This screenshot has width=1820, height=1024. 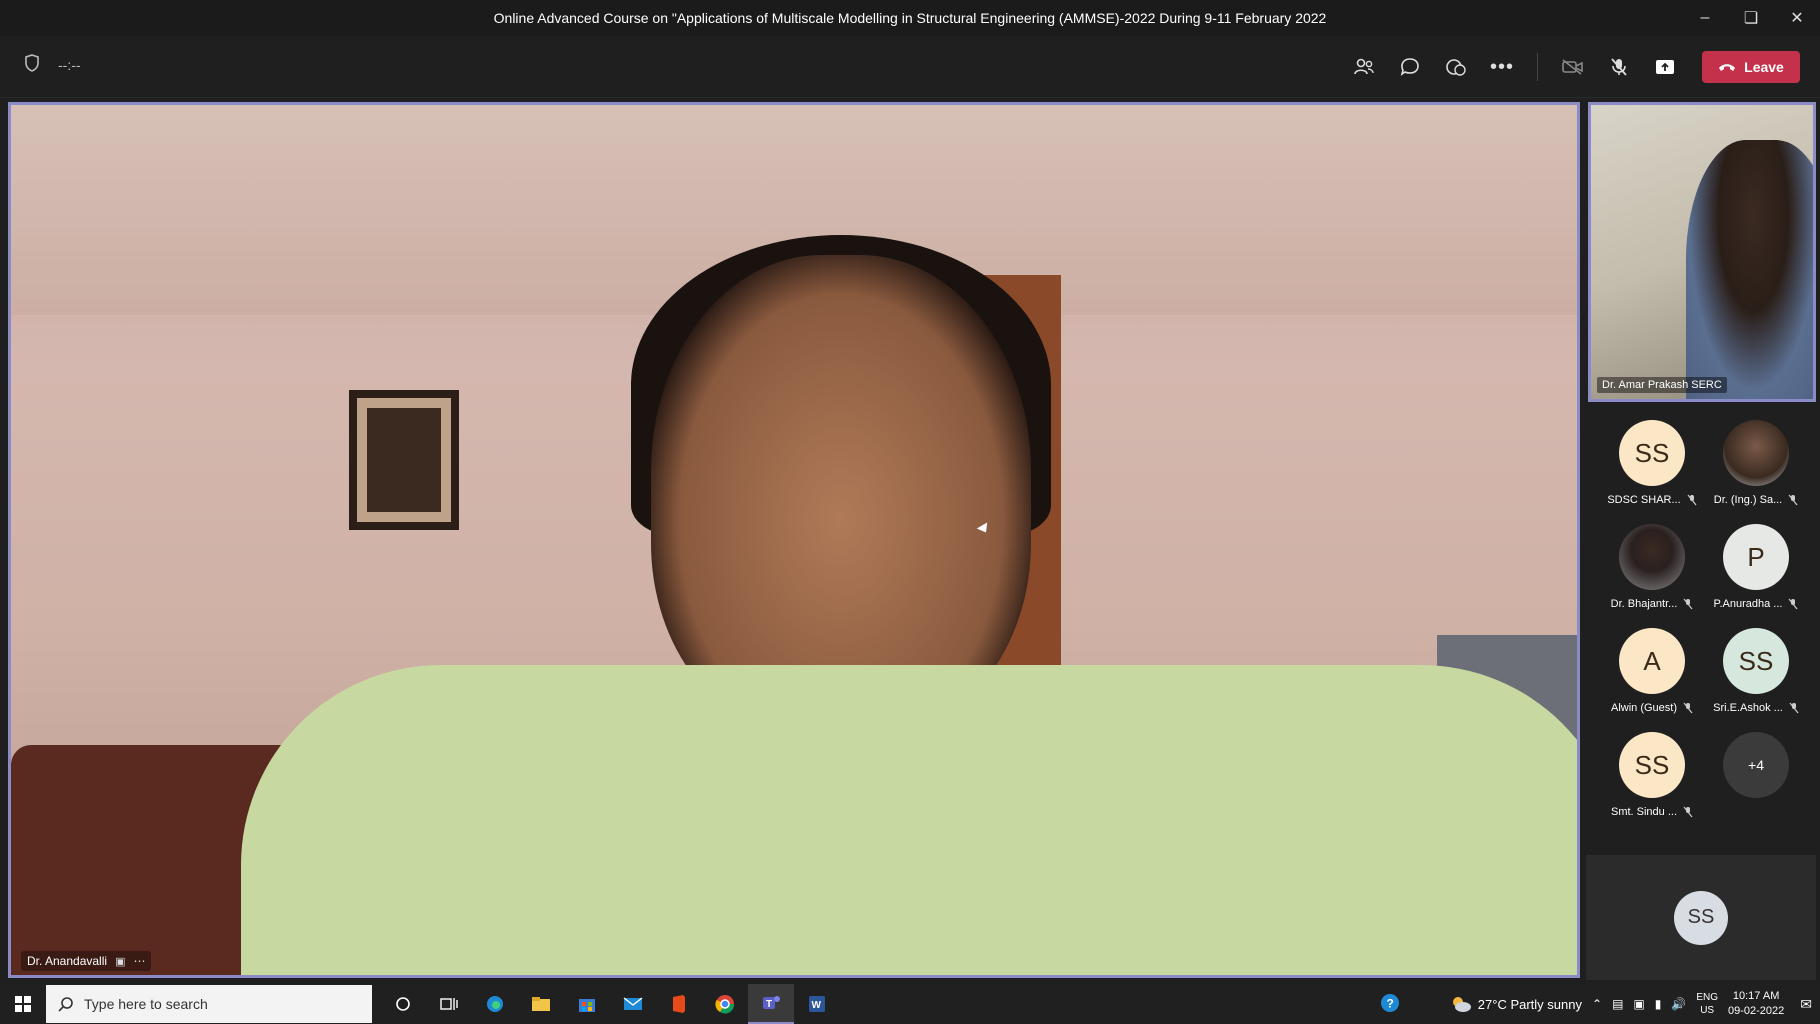 I want to click on mic-toggle-button, so click(x=1619, y=67).